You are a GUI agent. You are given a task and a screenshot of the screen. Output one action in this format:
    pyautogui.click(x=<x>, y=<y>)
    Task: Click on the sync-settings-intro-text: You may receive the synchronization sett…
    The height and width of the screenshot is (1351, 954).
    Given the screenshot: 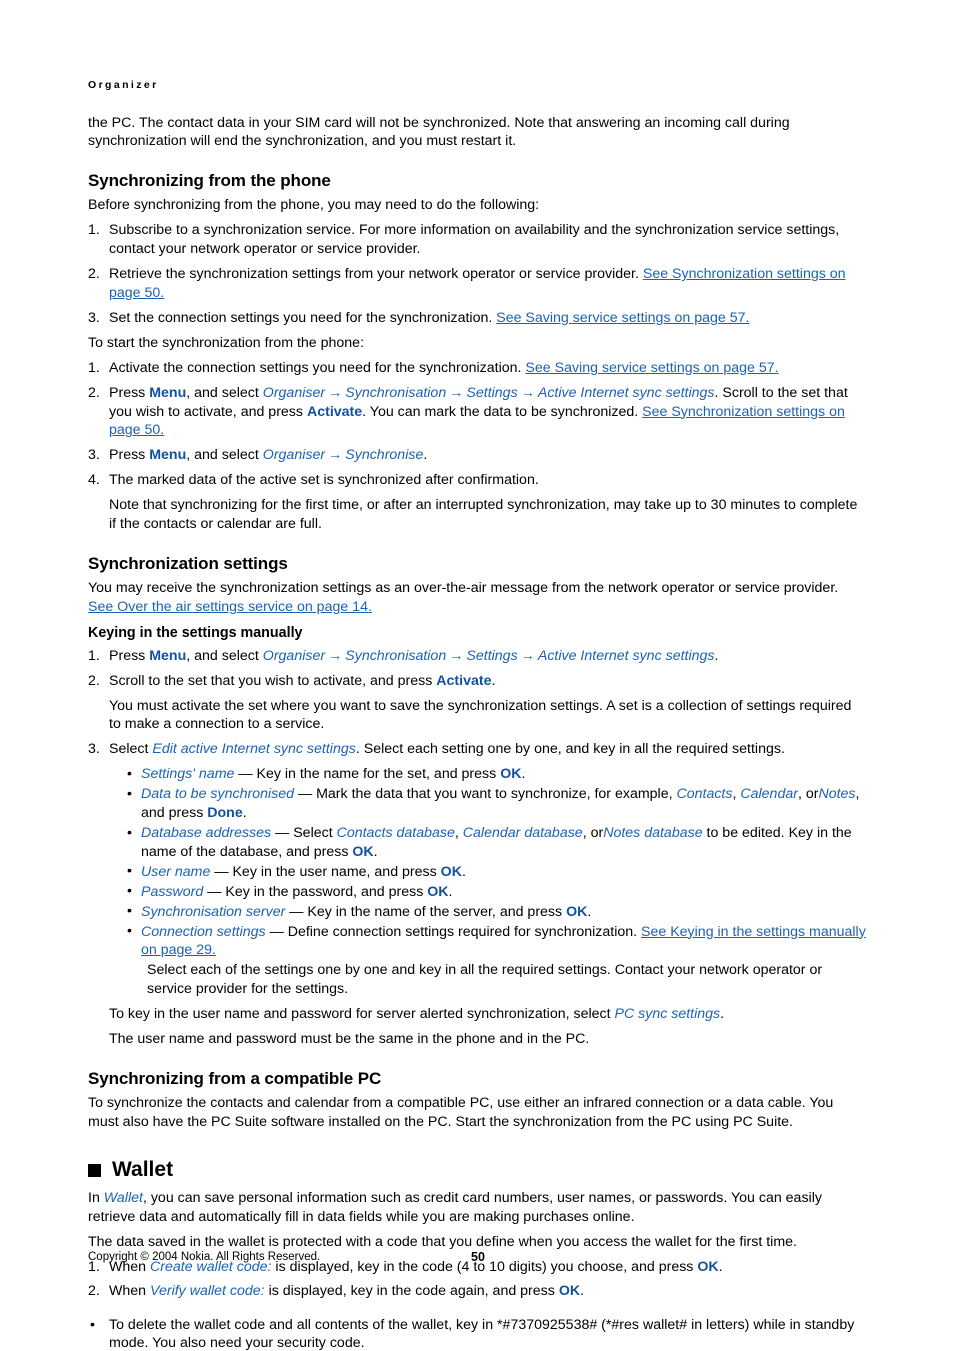 What is the action you would take?
    pyautogui.click(x=463, y=587)
    